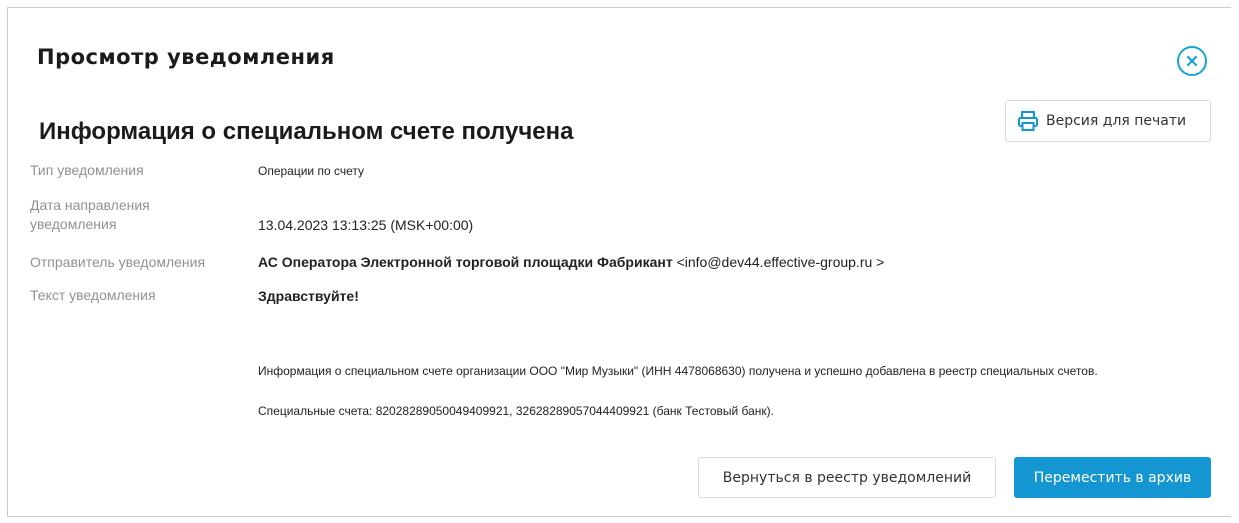 This screenshot has width=1239, height=523. Describe the element at coordinates (186, 57) in the screenshot. I see `modal-title: Просмотр уведомления` at that location.